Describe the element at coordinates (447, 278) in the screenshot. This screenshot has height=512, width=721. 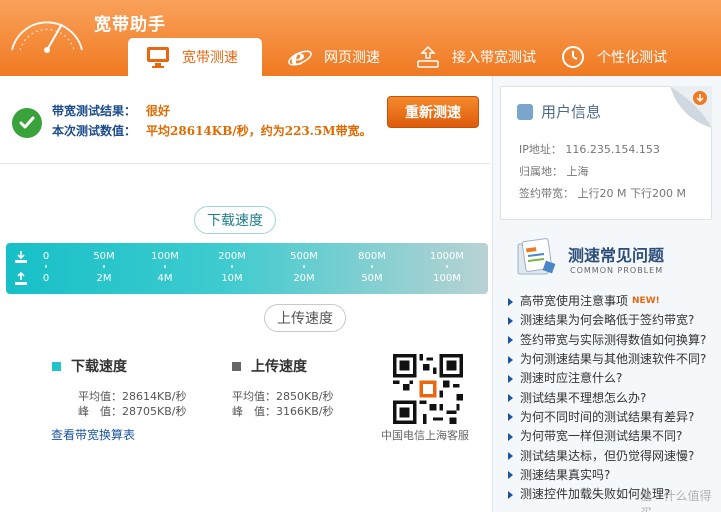
I see `upload-tick: 100M` at that location.